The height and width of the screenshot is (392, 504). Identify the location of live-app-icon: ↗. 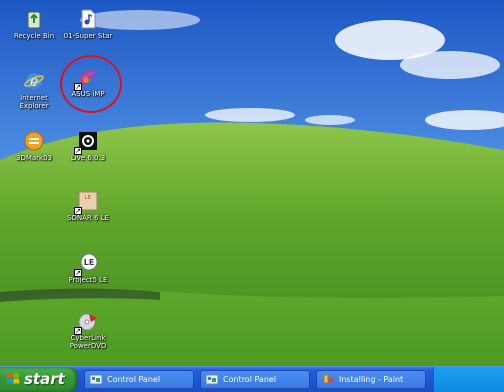
(86, 142).